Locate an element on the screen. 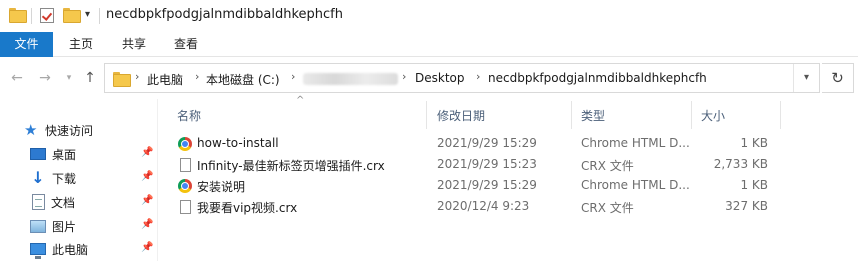 Image resolution: width=858 pixels, height=261 pixels. redacted-username is located at coordinates (350, 79).